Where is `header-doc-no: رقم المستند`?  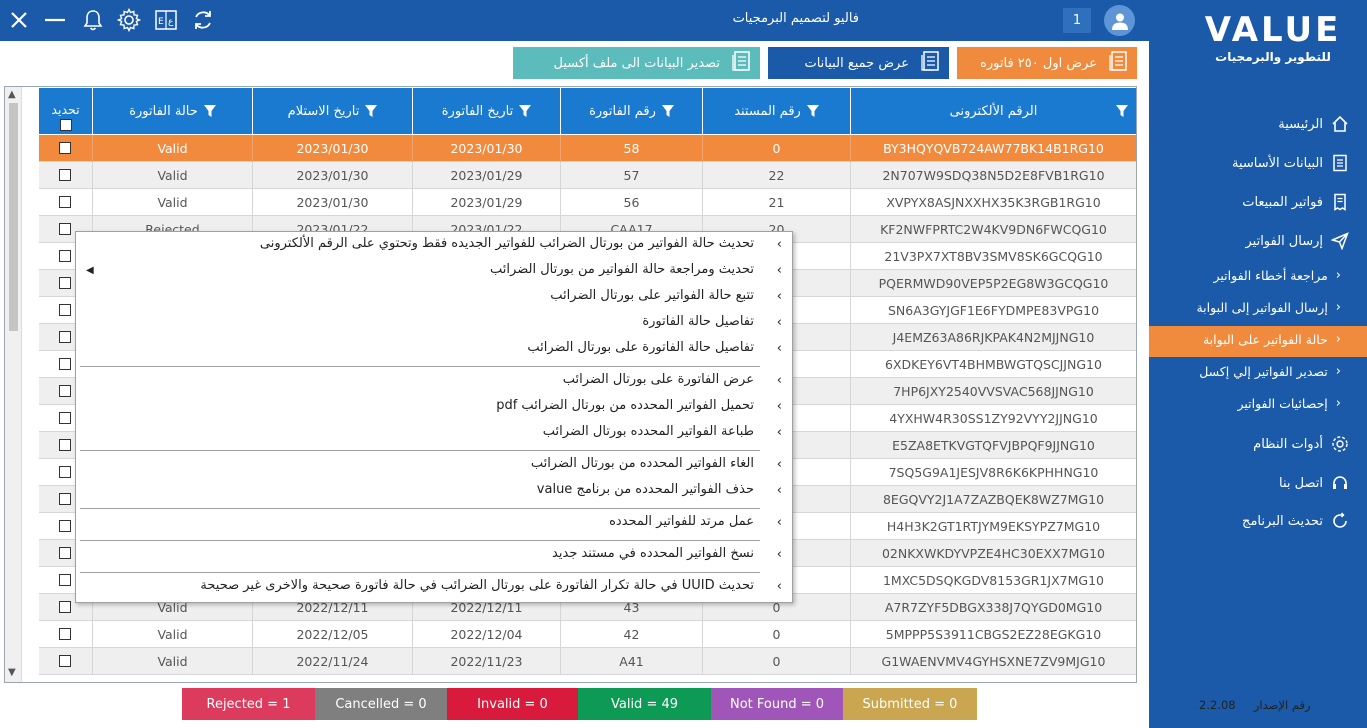 header-doc-no: رقم المستند is located at coordinates (777, 111).